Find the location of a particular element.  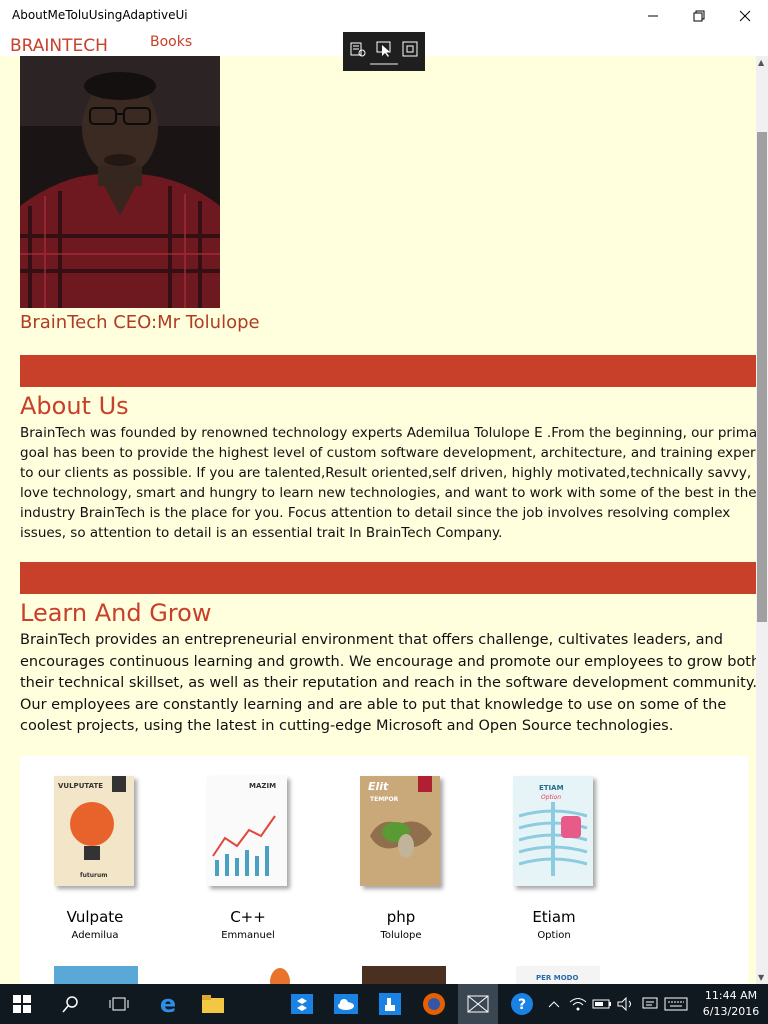

close-button is located at coordinates (745, 16).